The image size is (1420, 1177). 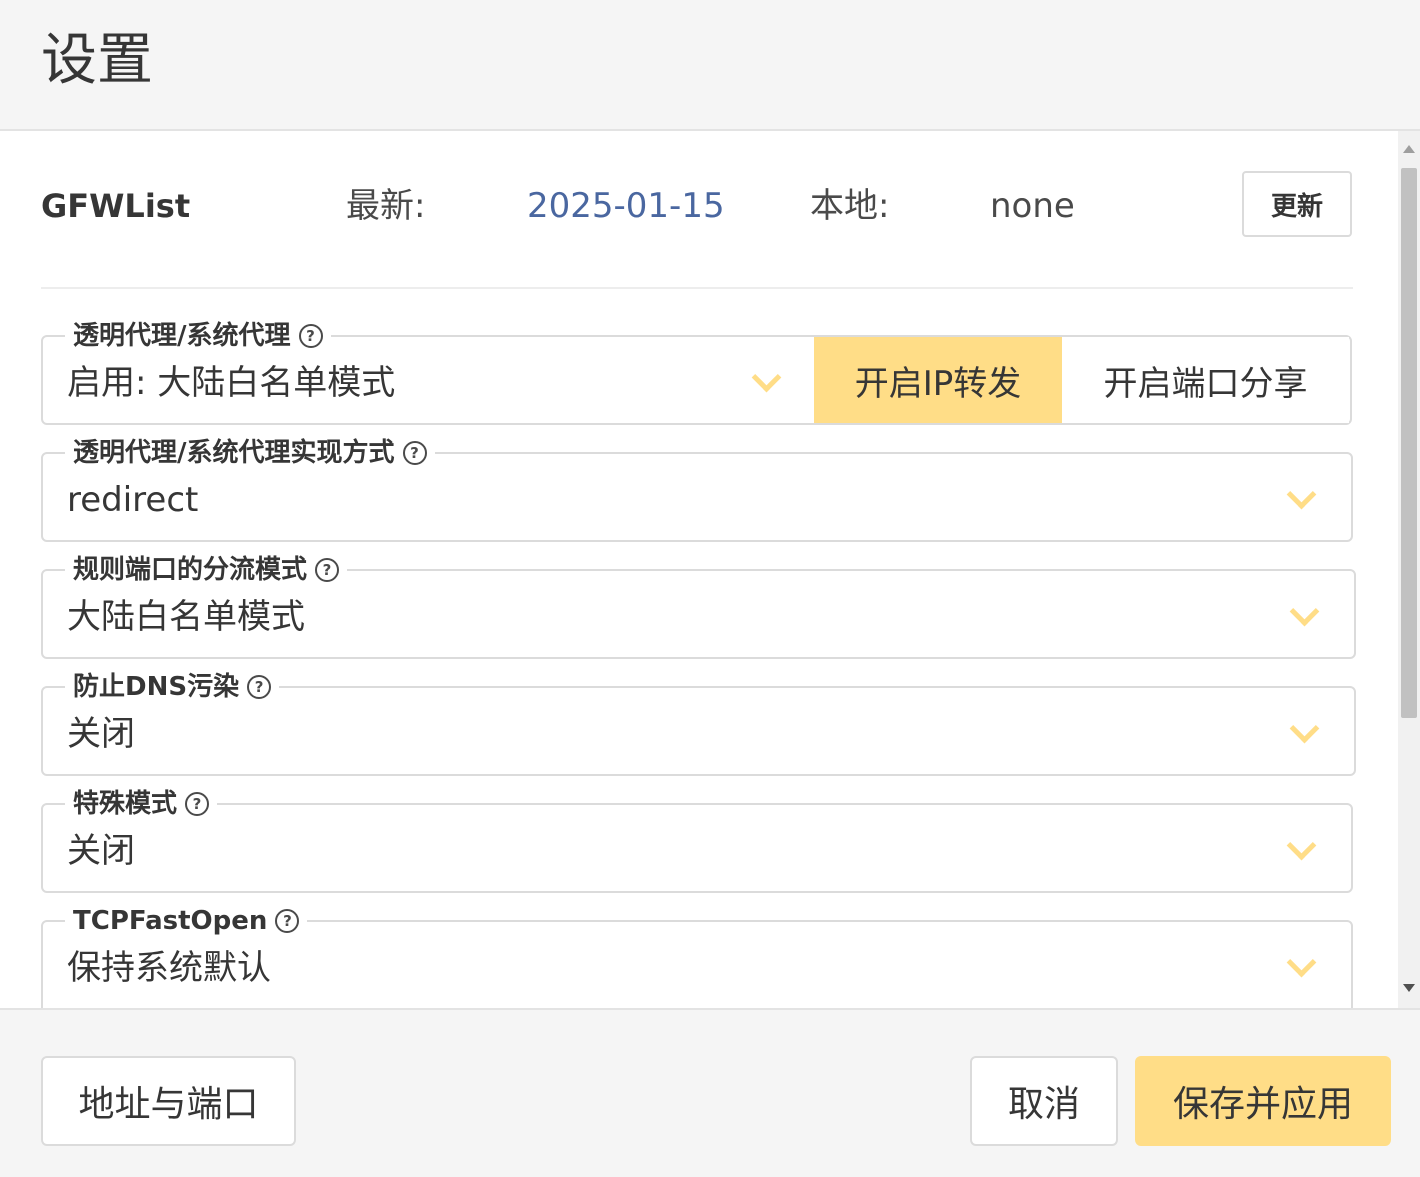 I want to click on address-port-button: 地址与端口, so click(x=168, y=1101).